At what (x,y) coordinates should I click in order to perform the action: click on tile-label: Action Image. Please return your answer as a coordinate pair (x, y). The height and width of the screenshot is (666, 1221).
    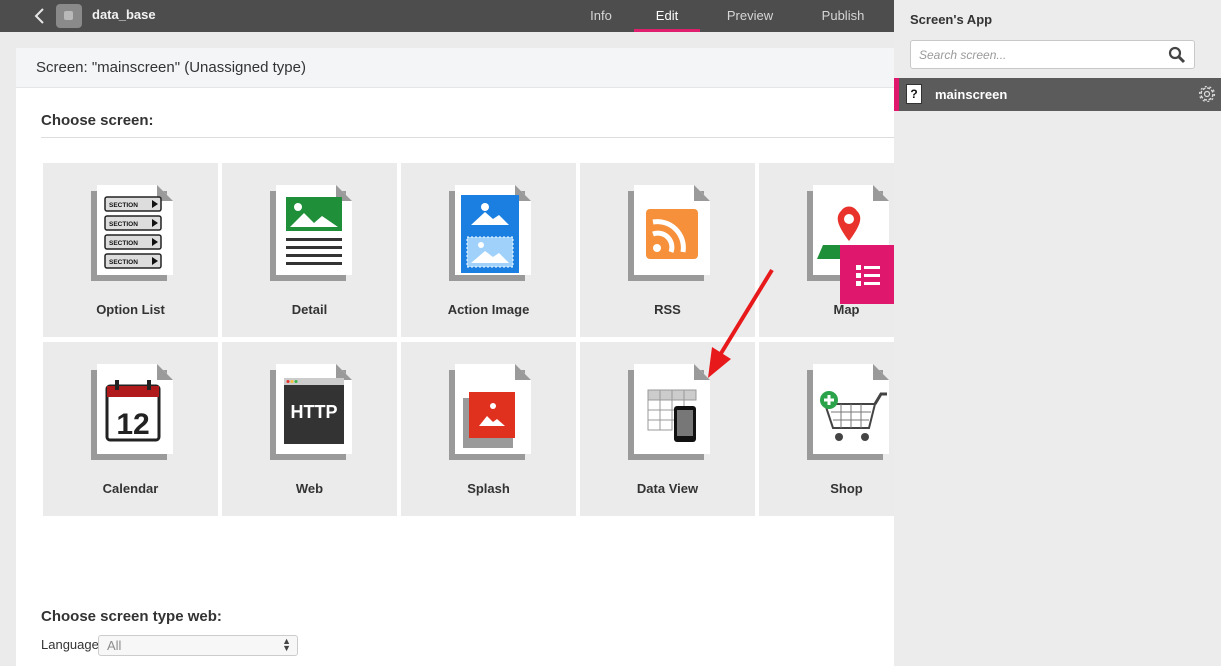
    Looking at the image, I should click on (488, 309).